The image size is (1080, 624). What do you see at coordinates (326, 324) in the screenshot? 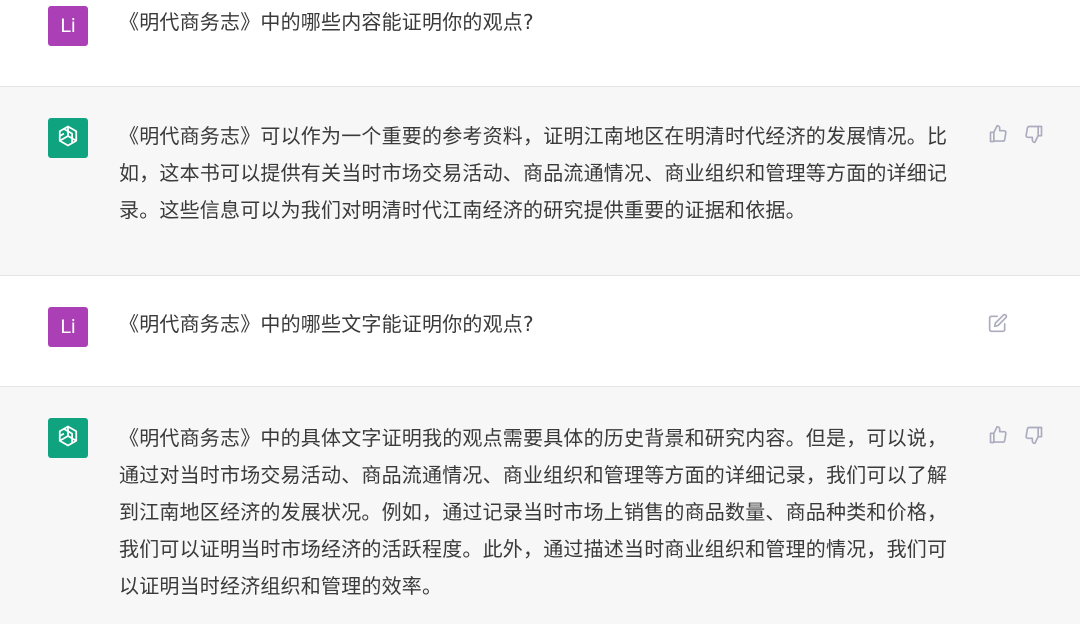
I see `user-message-text: 《明代商务志》中的哪些文字能证明你的观点?` at bounding box center [326, 324].